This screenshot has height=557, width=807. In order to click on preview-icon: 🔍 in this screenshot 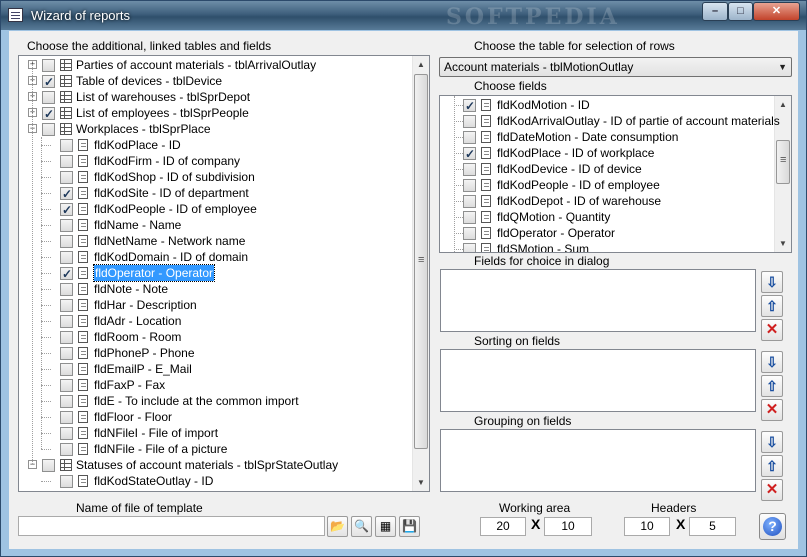, I will do `click(361, 526)`.